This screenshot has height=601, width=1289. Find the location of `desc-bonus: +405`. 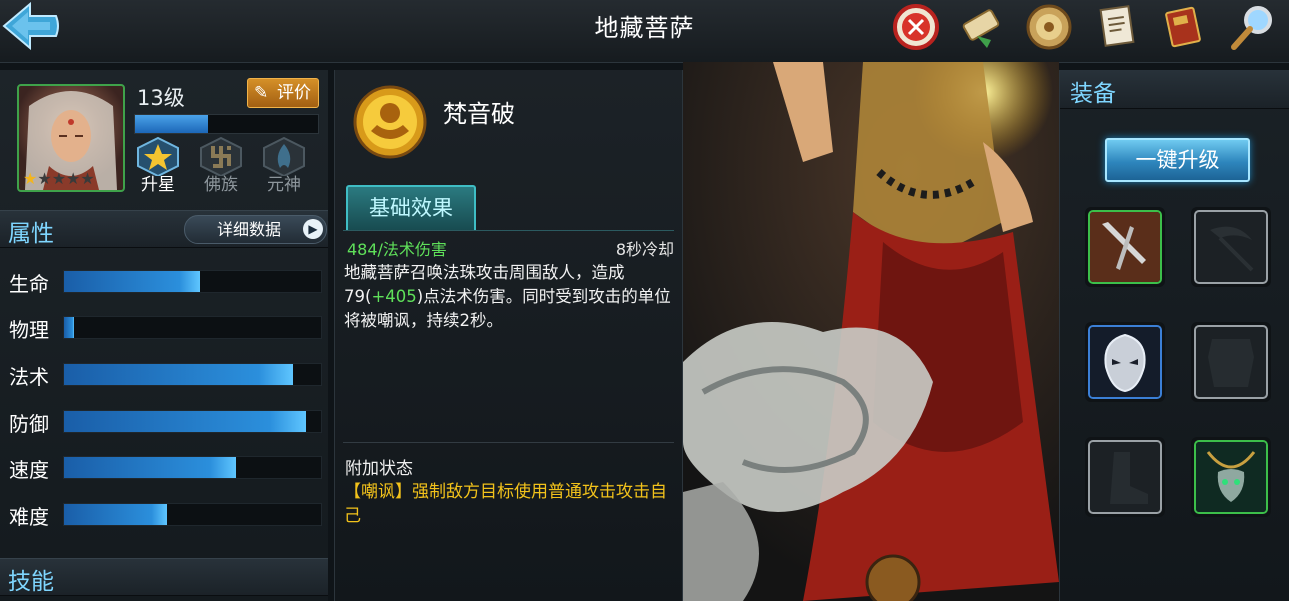

desc-bonus: +405 is located at coordinates (394, 296).